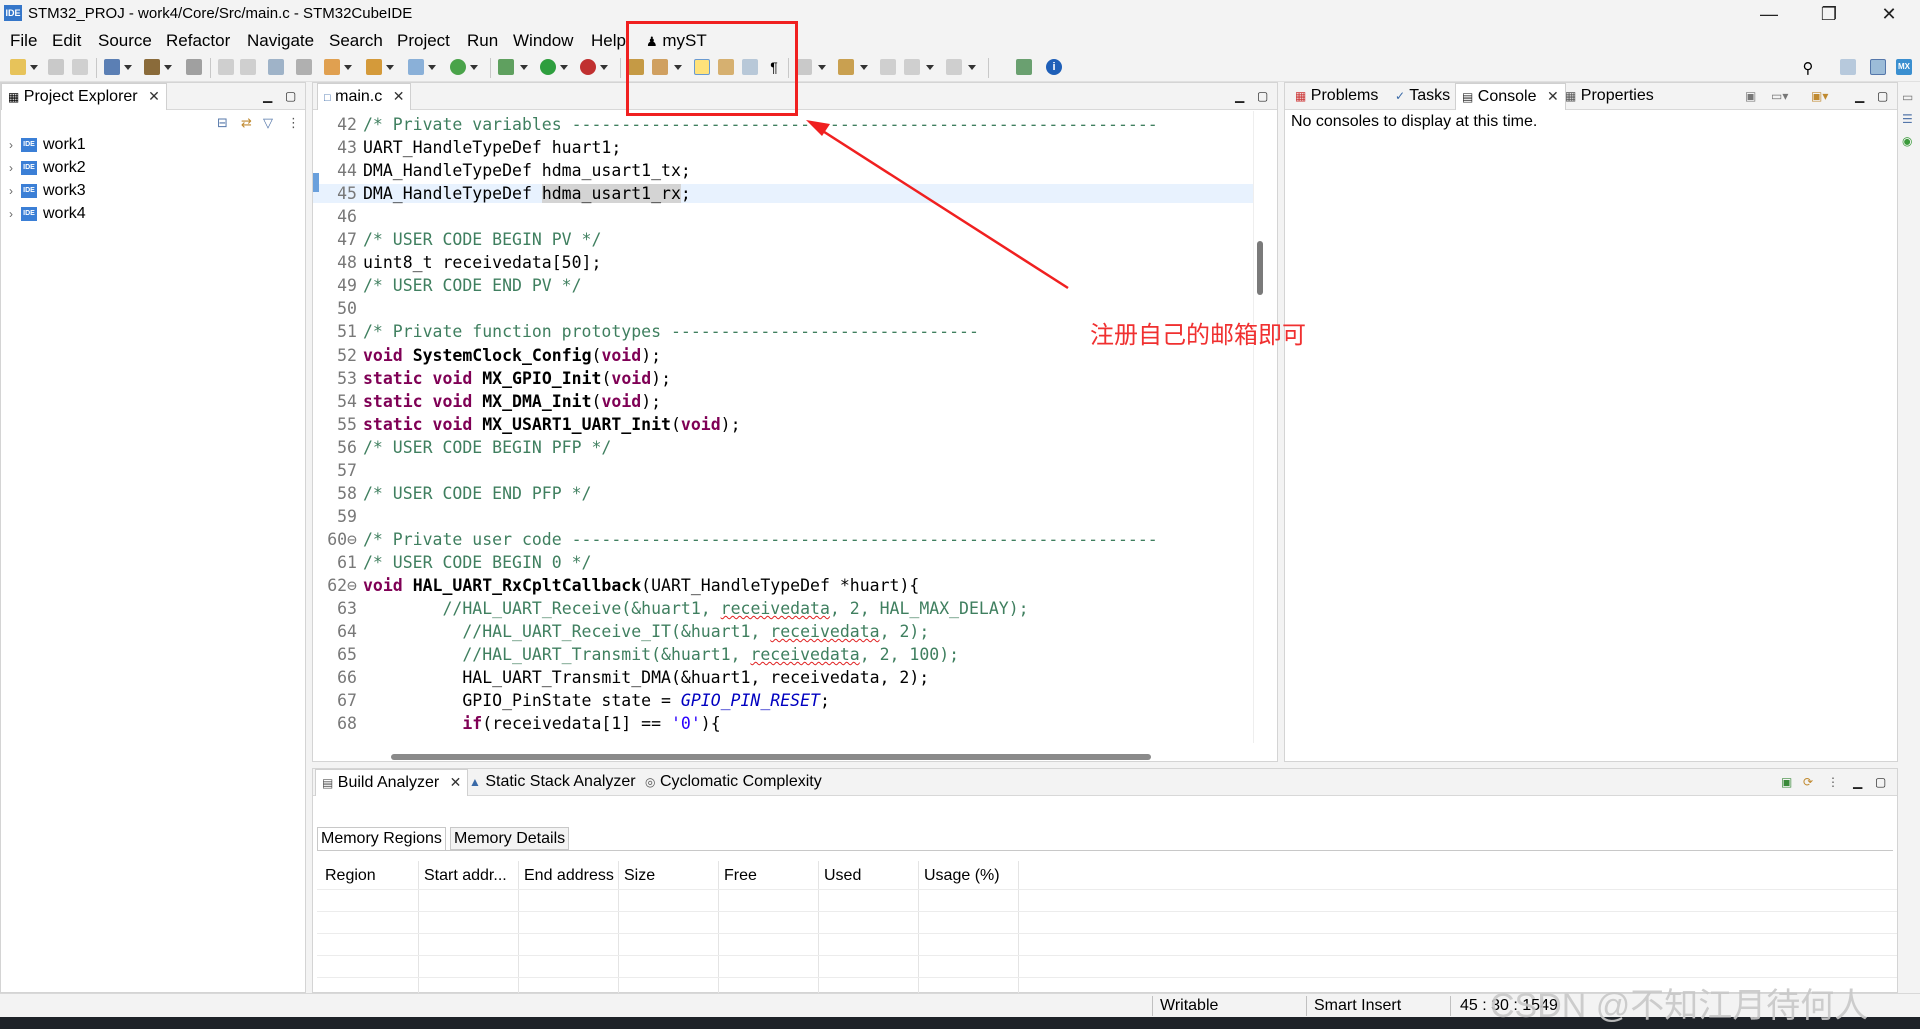  I want to click on watermark: CSDN @不知江月待何人, so click(1679, 1006).